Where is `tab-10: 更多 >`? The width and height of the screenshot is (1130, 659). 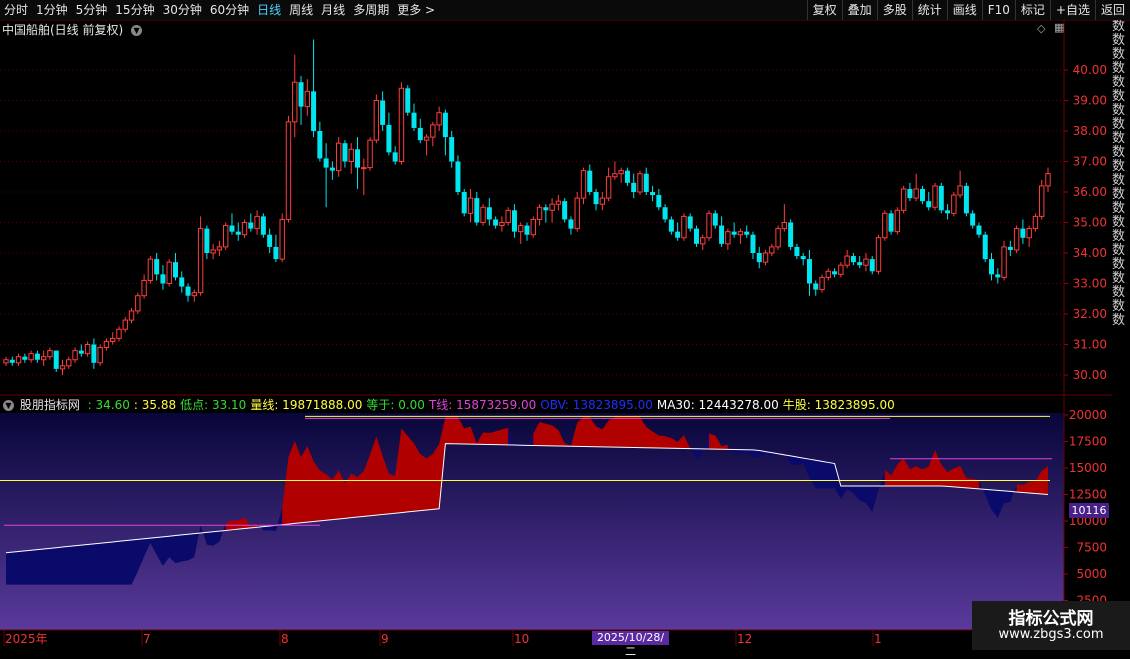
tab-10: 更多 > is located at coordinates (416, 10).